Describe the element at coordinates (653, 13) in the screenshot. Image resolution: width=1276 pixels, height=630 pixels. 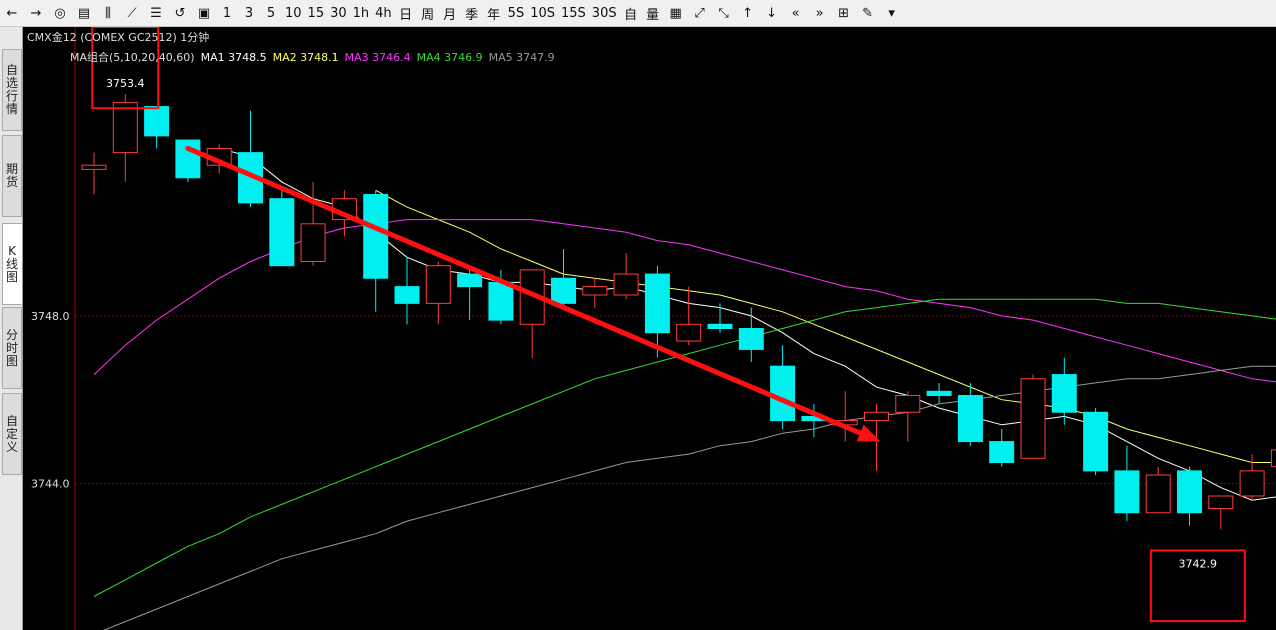
I see `period-button: 量` at that location.